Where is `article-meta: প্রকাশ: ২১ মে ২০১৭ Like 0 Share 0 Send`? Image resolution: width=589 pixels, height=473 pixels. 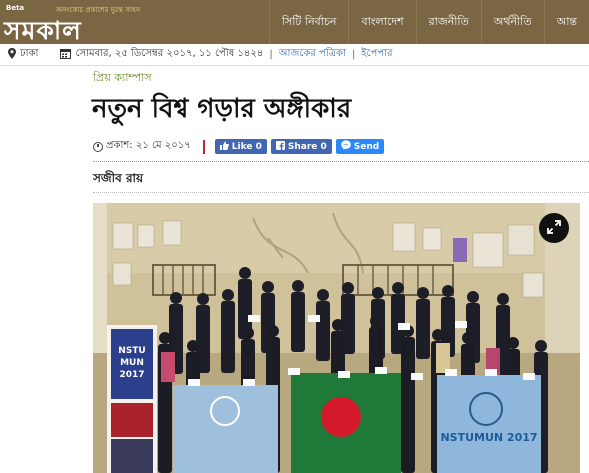
article-meta: প্রকাশ: ২১ মে ২০১৭ Like 0 Share 0 Send is located at coordinates (240, 146).